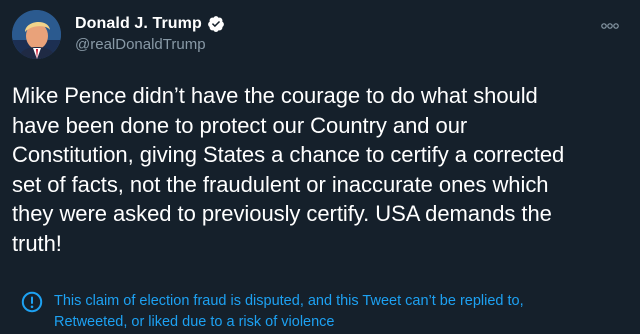  What do you see at coordinates (216, 24) in the screenshot?
I see `verified-badge-icon` at bounding box center [216, 24].